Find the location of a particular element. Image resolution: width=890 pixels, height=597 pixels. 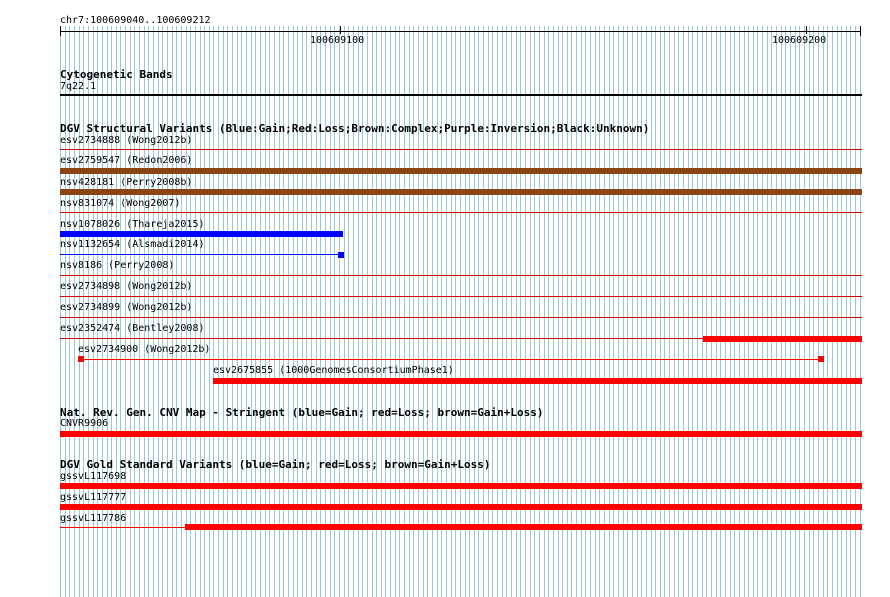

ruler-start-tick is located at coordinates (60, 31).